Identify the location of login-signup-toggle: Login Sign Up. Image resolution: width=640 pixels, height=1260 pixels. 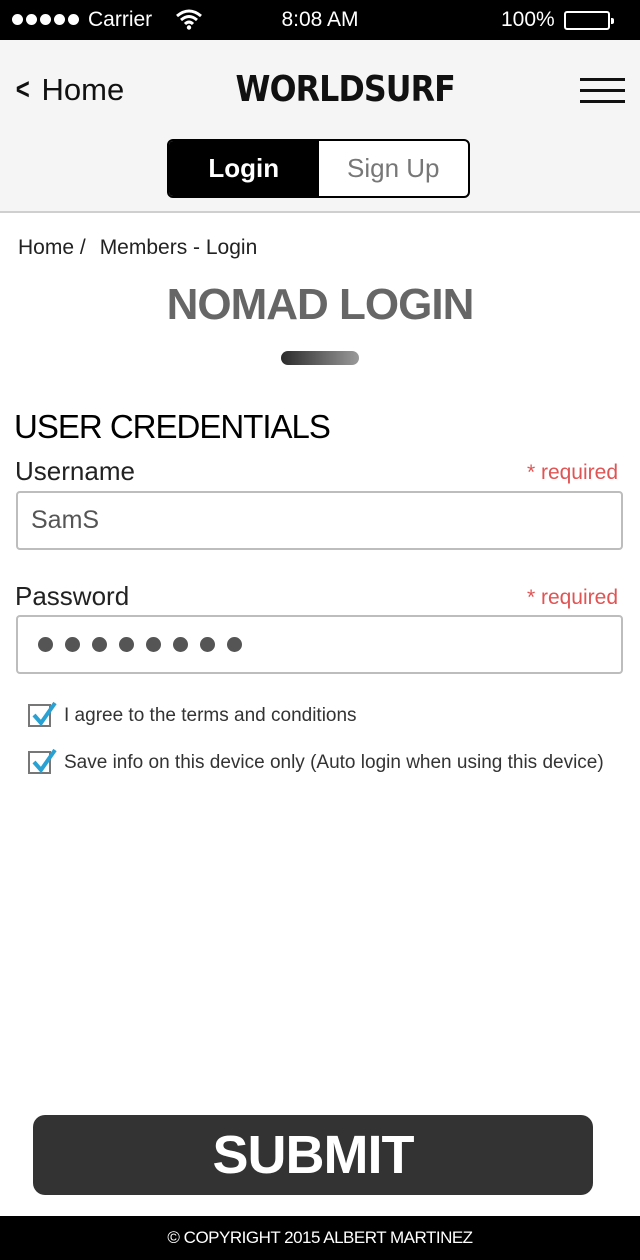
(318, 168).